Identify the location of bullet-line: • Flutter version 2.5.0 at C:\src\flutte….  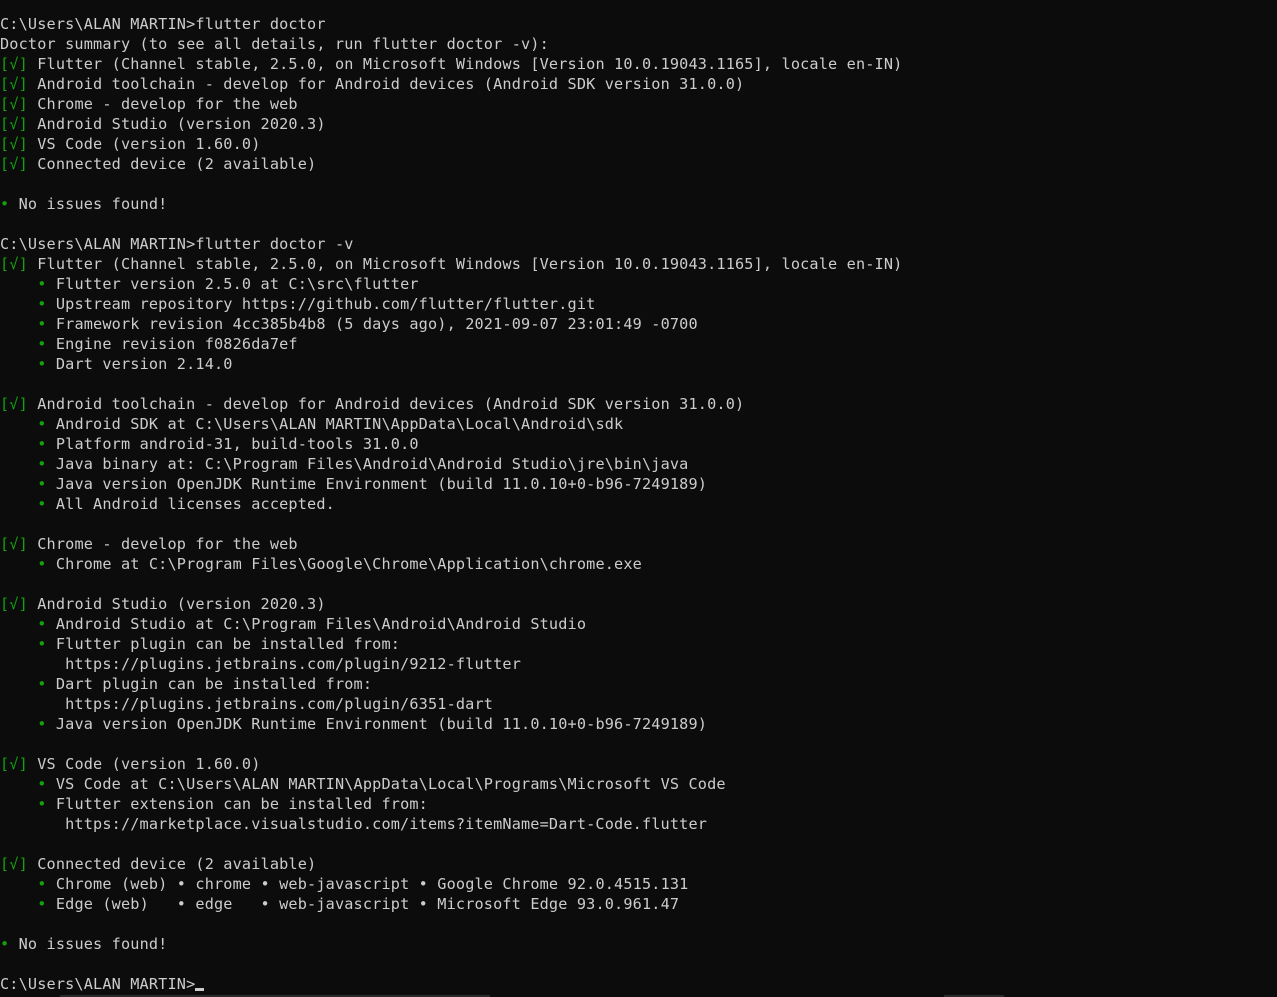
(638, 284).